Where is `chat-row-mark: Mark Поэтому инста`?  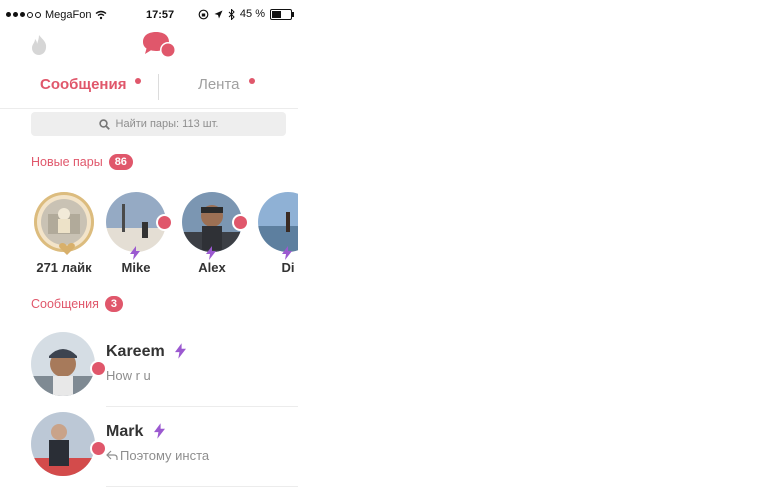 chat-row-mark: Mark Поэтому инста is located at coordinates (149, 447).